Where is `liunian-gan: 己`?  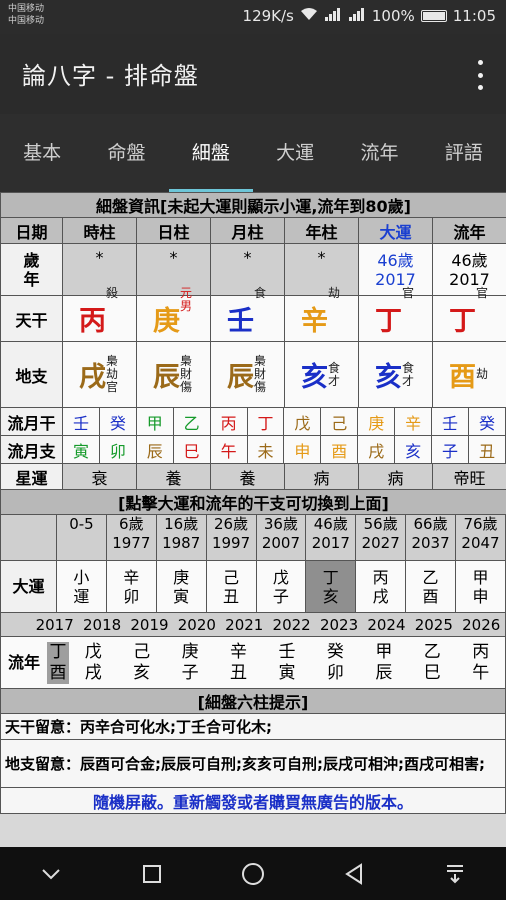
liunian-gan: 己 is located at coordinates (142, 651).